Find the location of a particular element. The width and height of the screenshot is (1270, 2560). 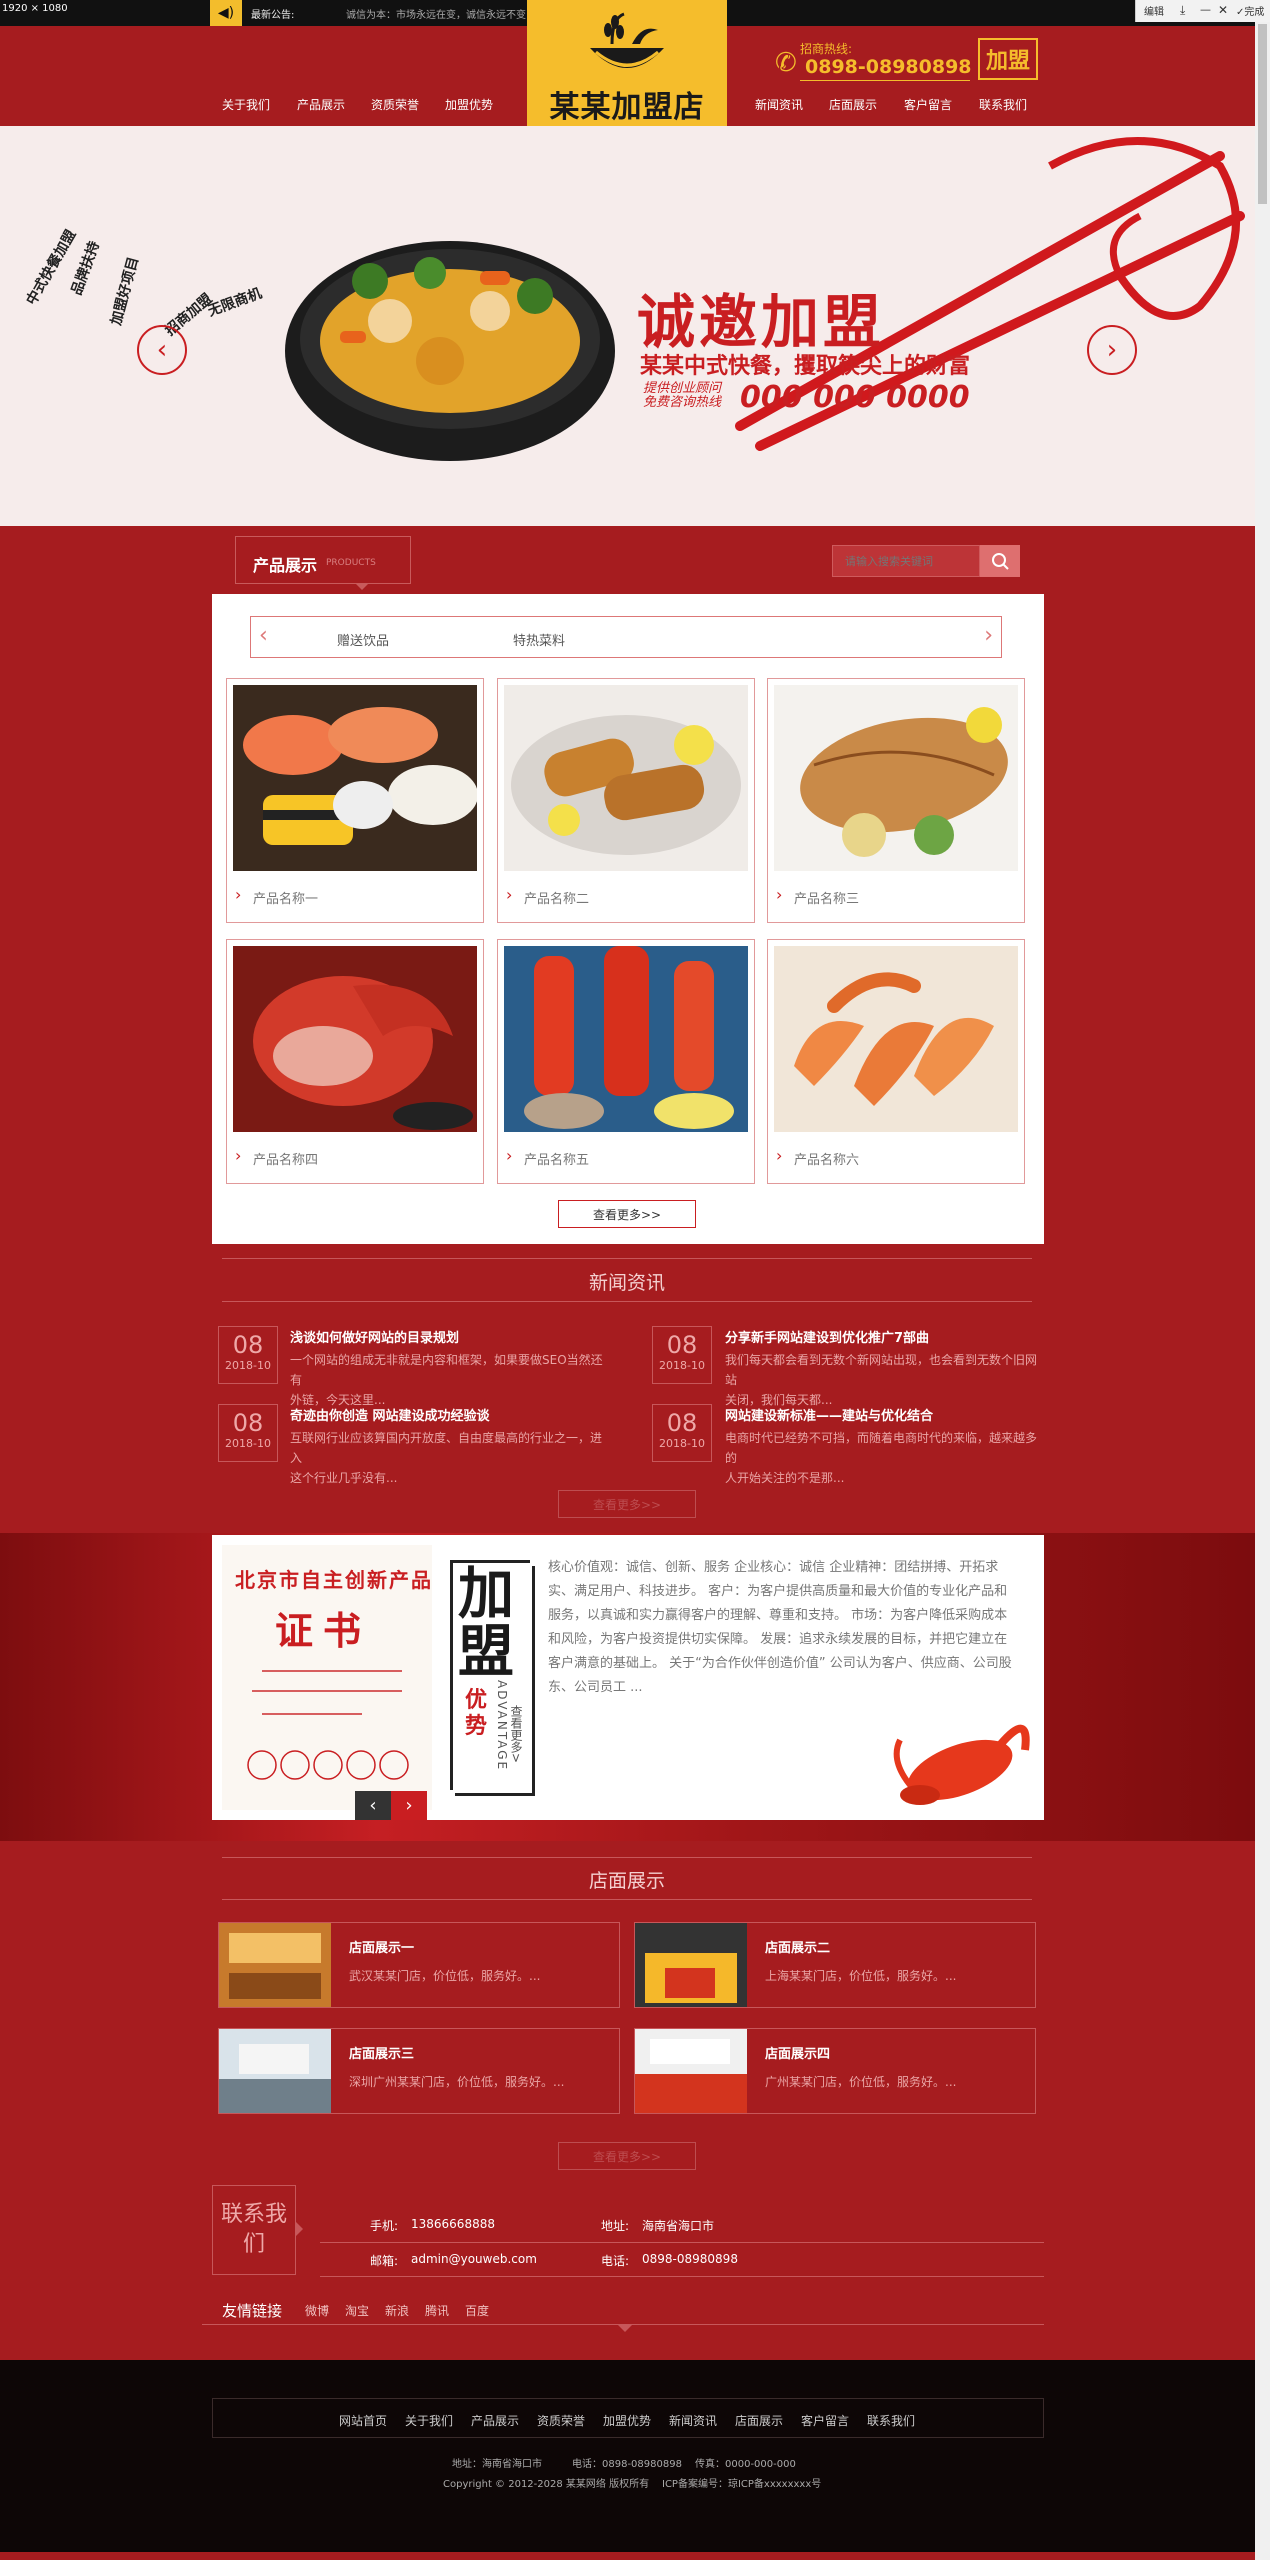

lobster-image is located at coordinates (961, 1764).